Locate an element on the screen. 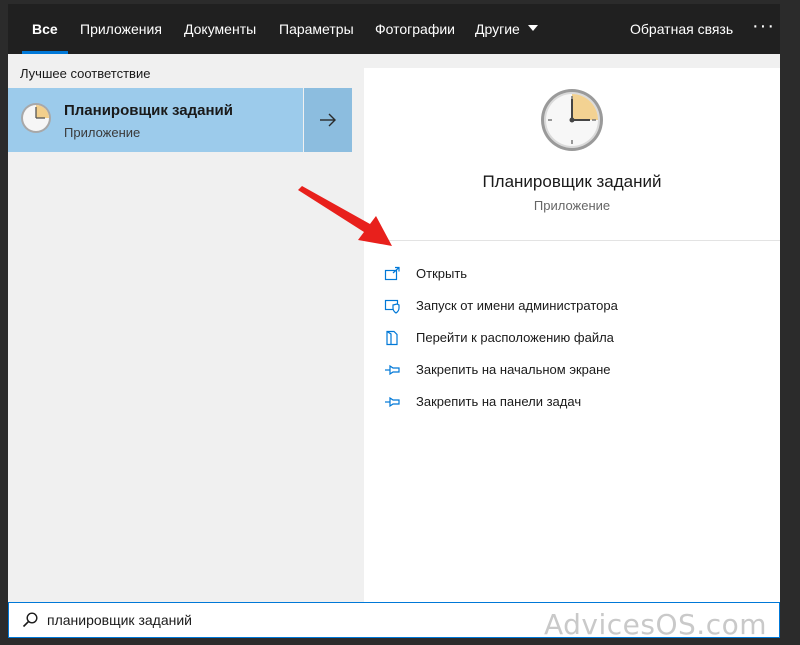 This screenshot has width=800, height=645. tab-more: Другие is located at coordinates (506, 29).